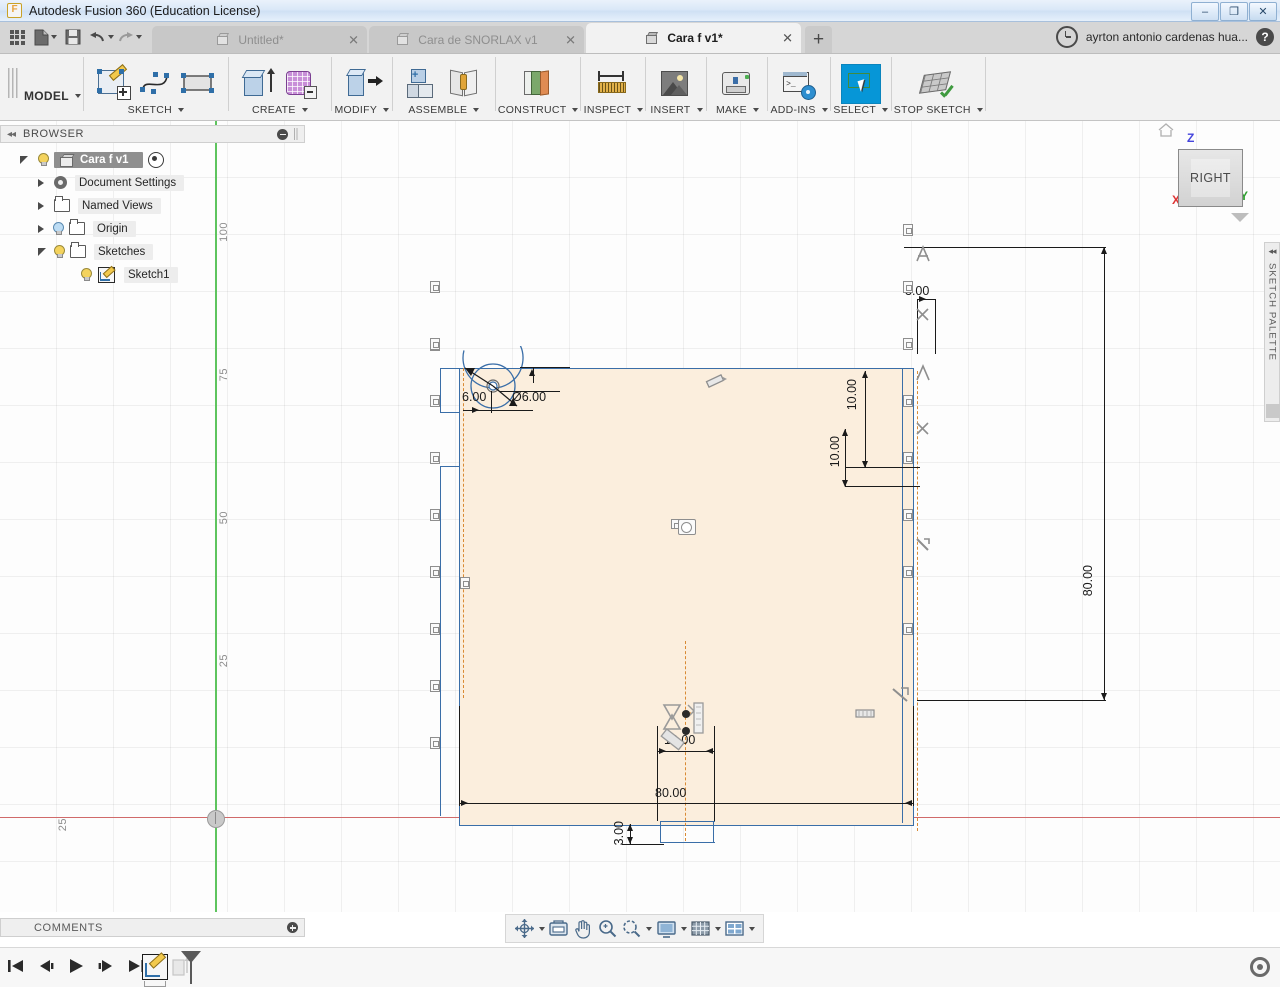 The width and height of the screenshot is (1280, 987). What do you see at coordinates (152, 251) in the screenshot?
I see `browser-item-sketches: Sketches` at bounding box center [152, 251].